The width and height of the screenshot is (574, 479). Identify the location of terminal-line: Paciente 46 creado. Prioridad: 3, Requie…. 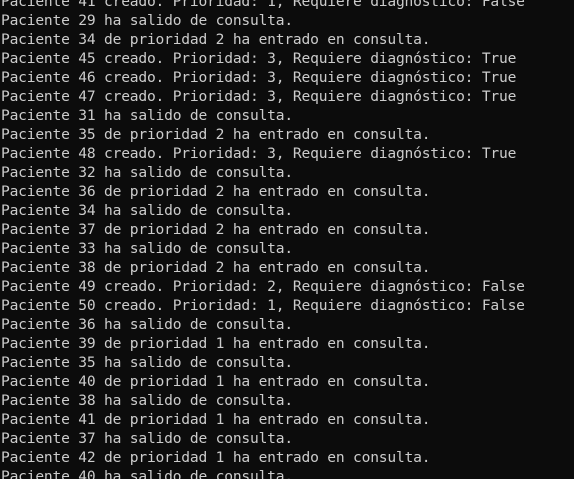
(259, 77).